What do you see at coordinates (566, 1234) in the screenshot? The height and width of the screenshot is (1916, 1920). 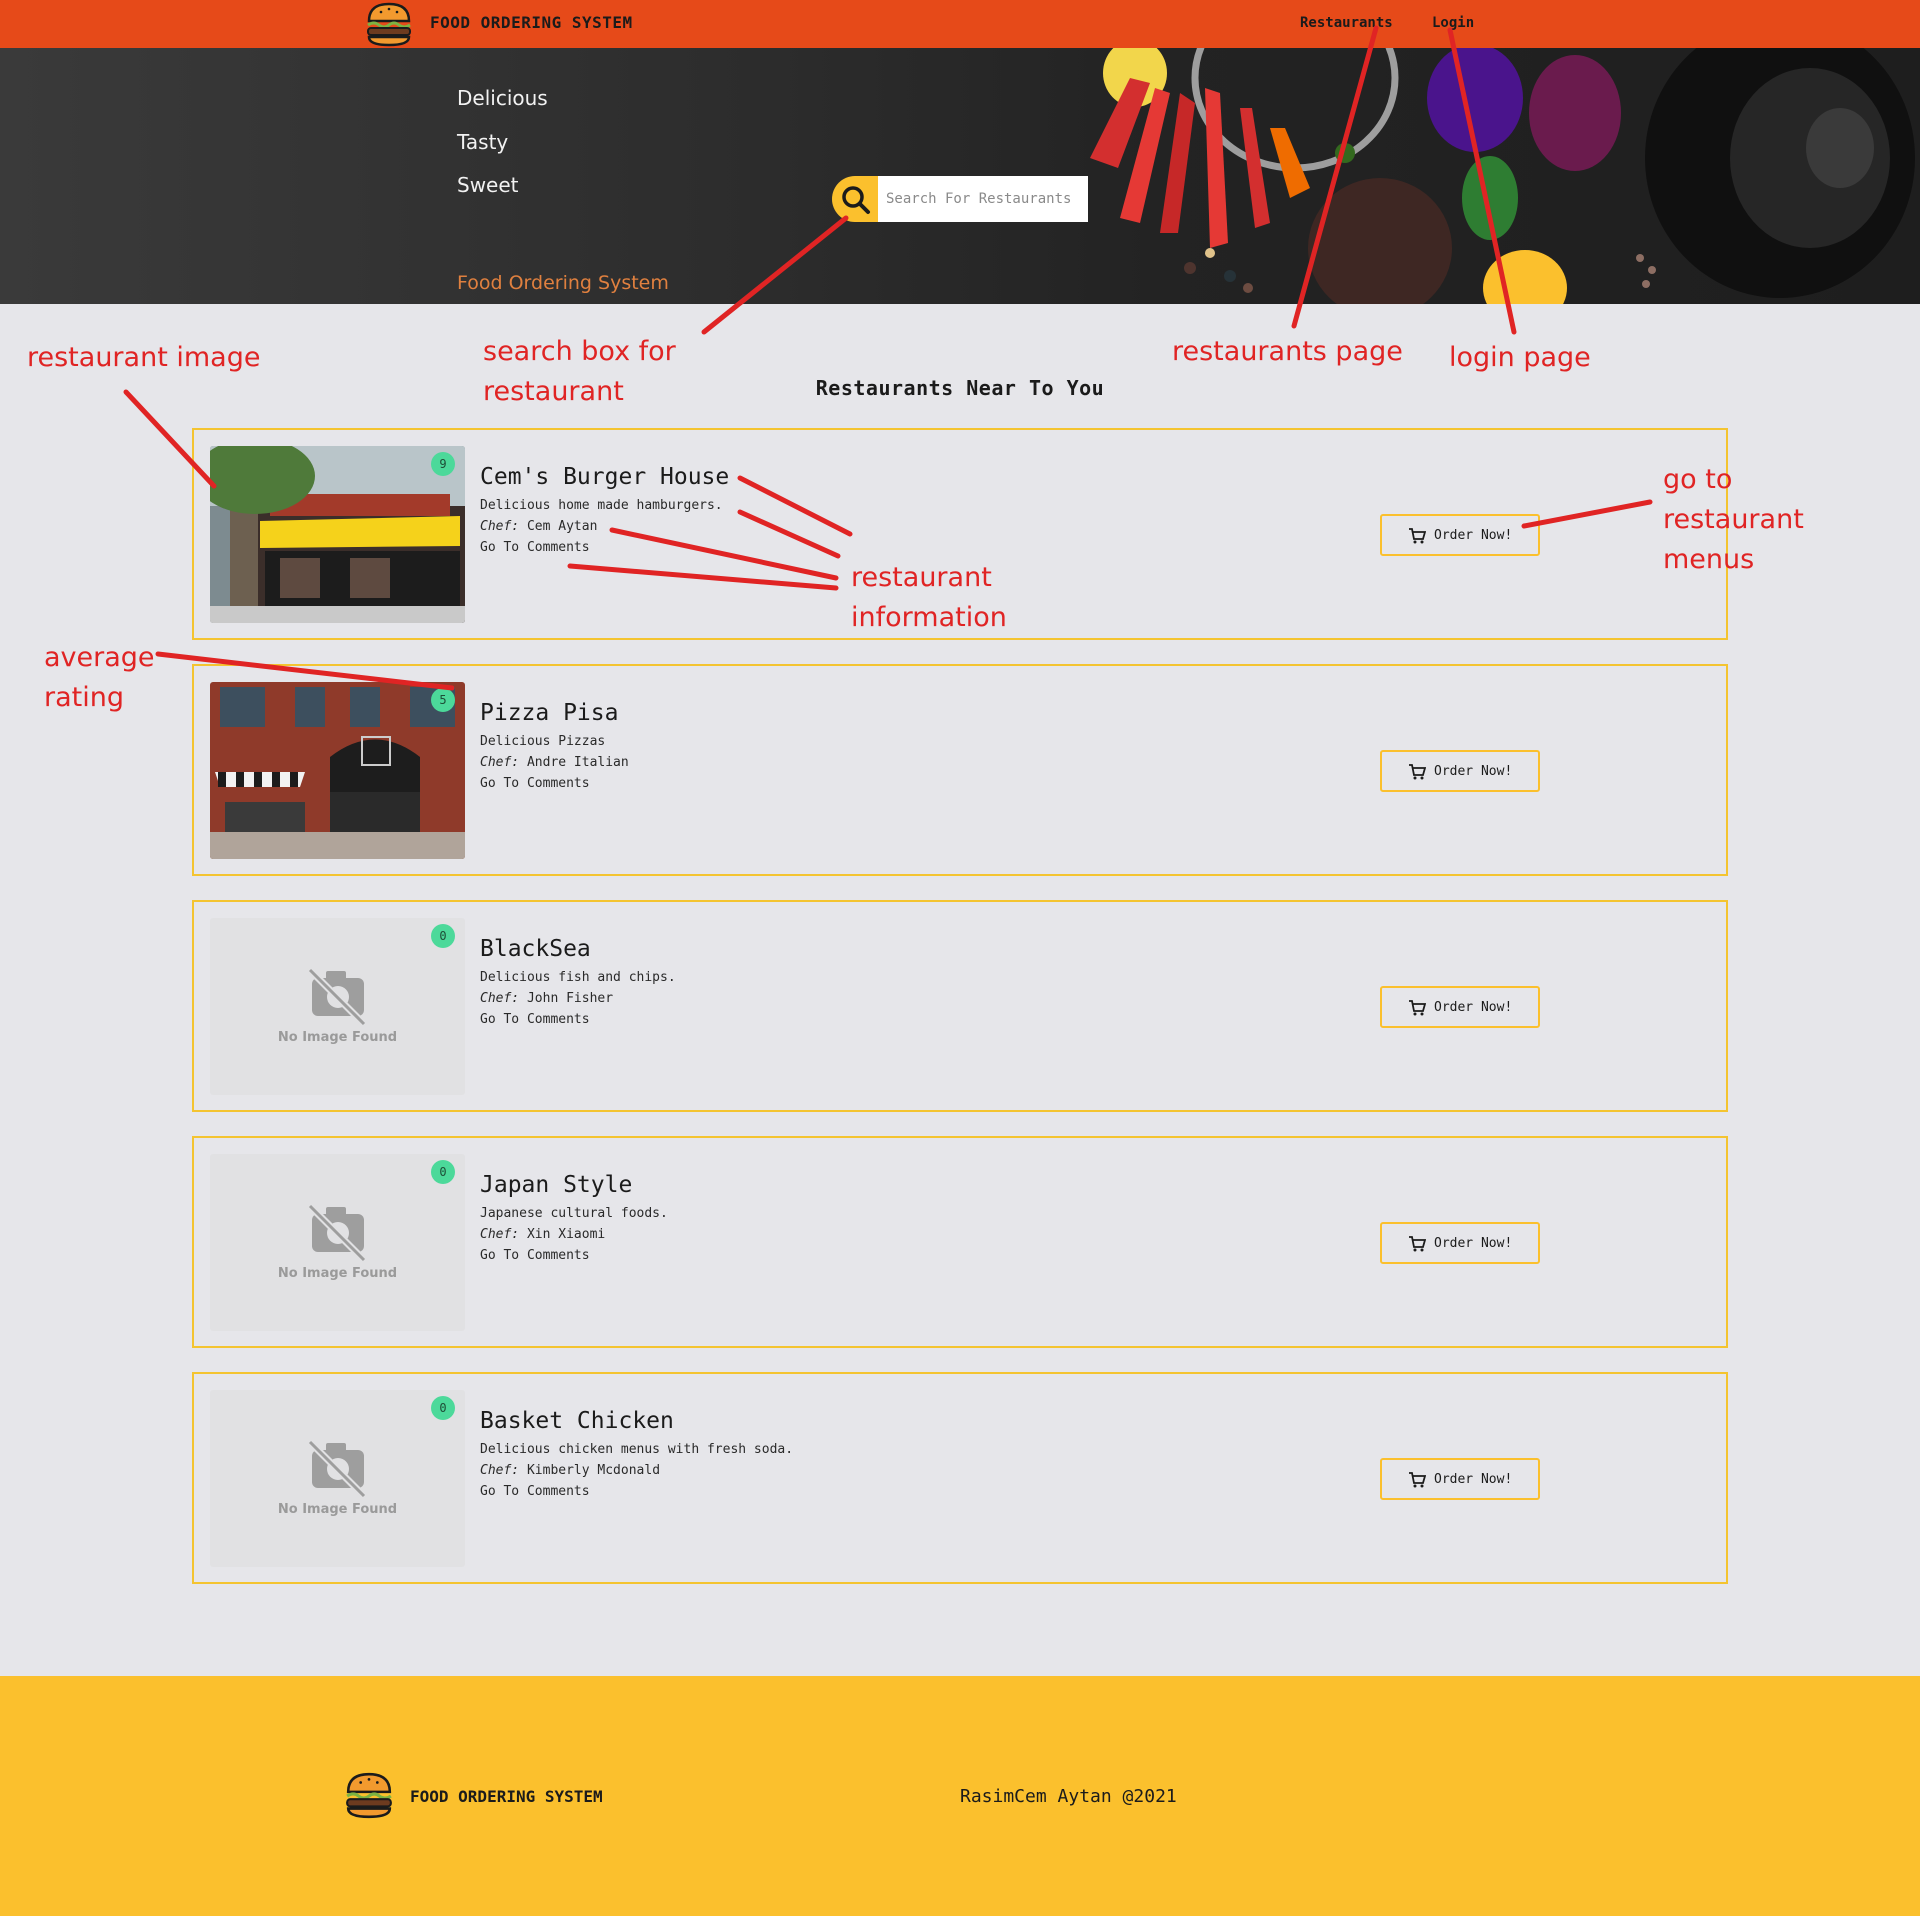 I see `chef-name: Xin Xiaomi` at bounding box center [566, 1234].